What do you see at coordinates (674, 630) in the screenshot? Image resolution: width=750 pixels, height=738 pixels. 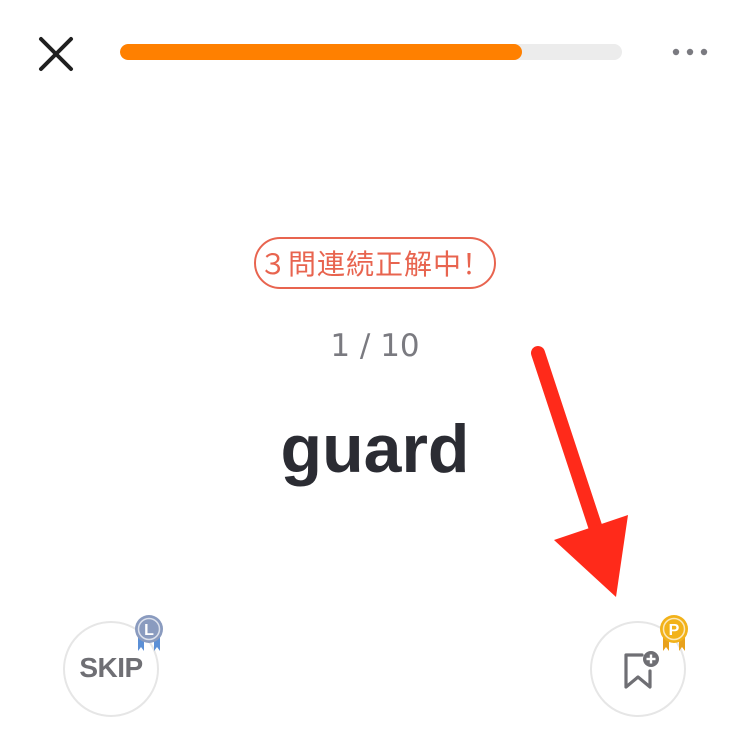 I see `premium-medal-letter: P` at bounding box center [674, 630].